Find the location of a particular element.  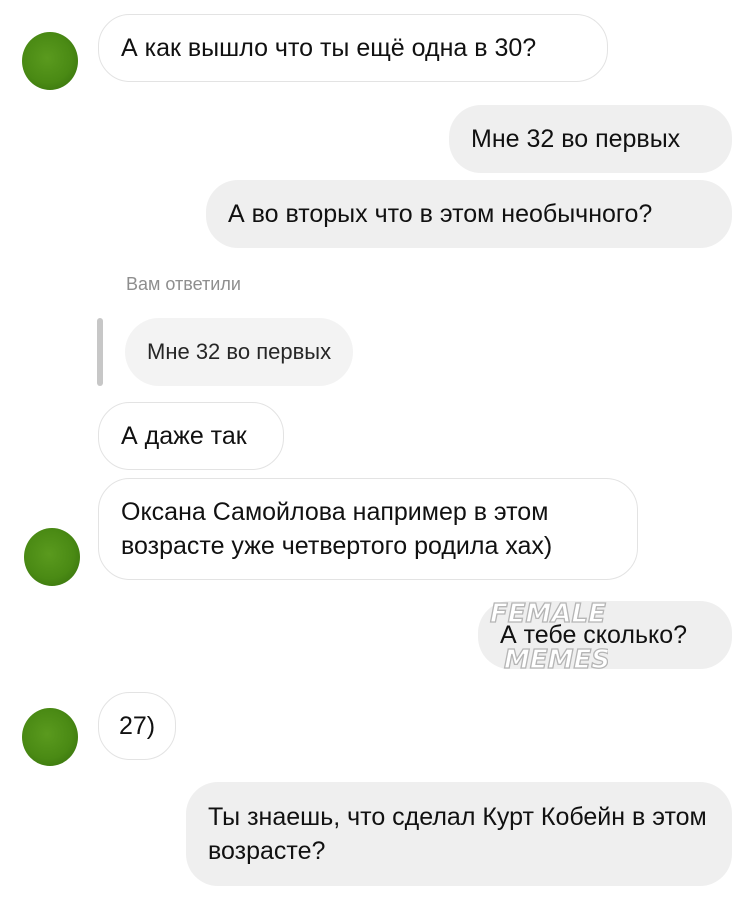

incoming-message: 27) is located at coordinates (137, 726).